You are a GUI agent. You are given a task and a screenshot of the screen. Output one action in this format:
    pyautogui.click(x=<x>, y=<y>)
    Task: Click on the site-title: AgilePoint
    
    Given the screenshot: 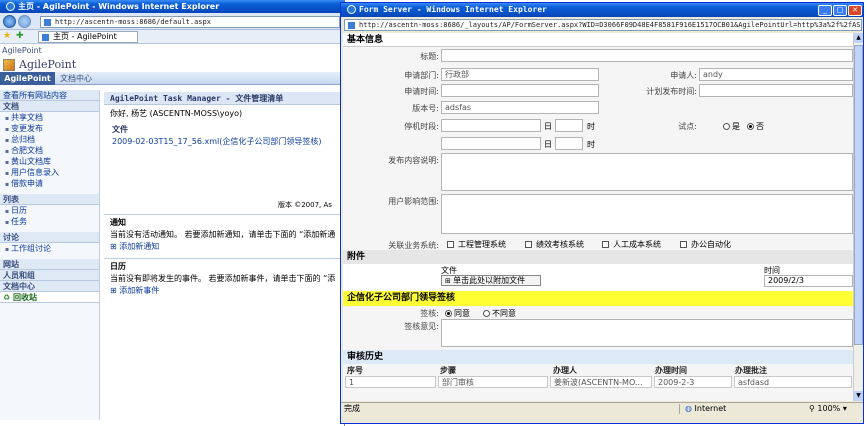 What is the action you would take?
    pyautogui.click(x=48, y=64)
    